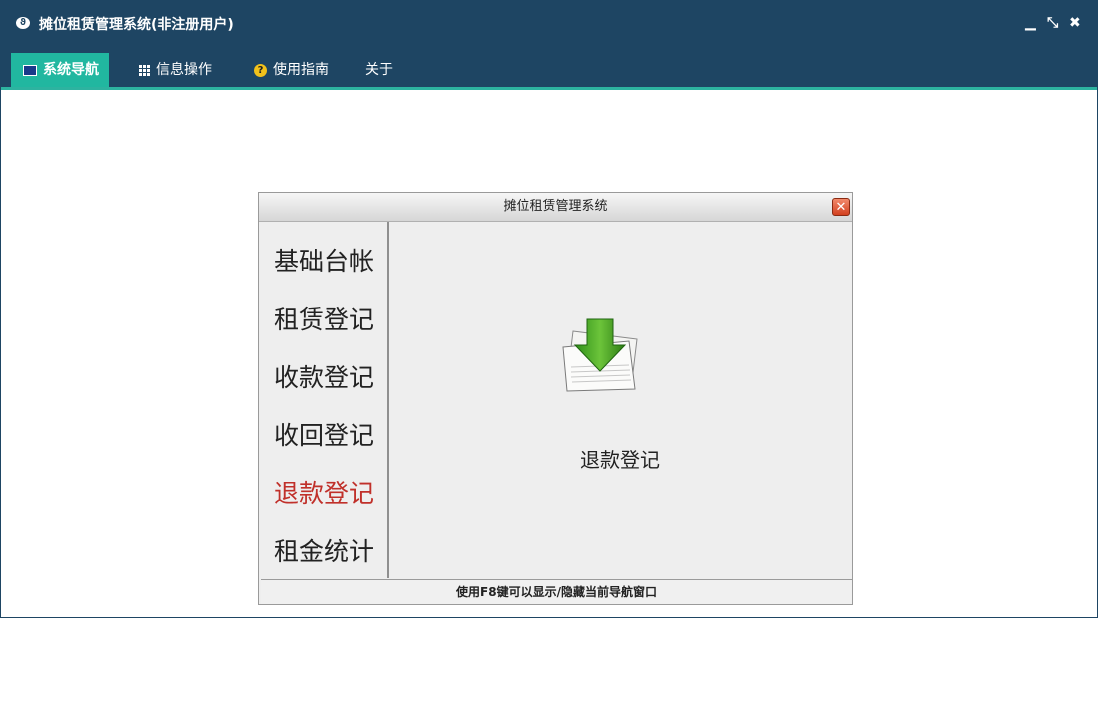 This screenshot has width=1098, height=728. What do you see at coordinates (260, 70) in the screenshot?
I see `help-icon: ?` at bounding box center [260, 70].